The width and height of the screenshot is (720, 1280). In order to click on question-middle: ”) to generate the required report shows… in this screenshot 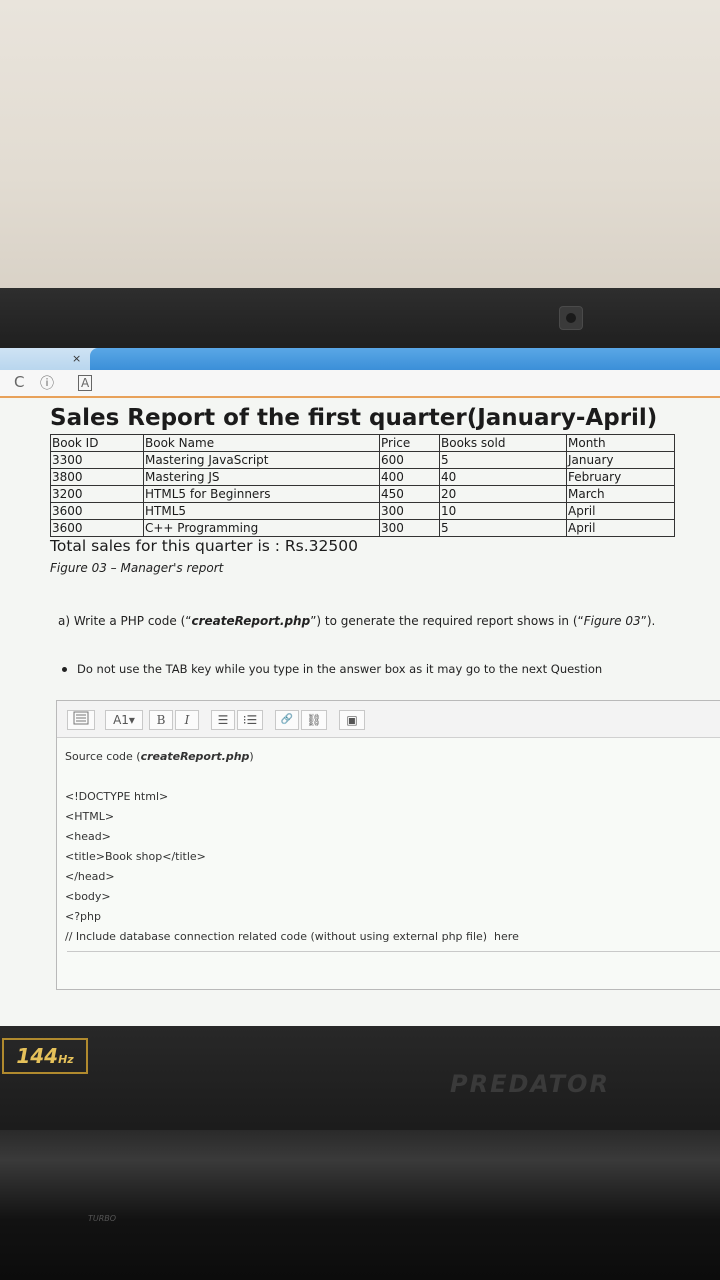, I will do `click(447, 621)`.